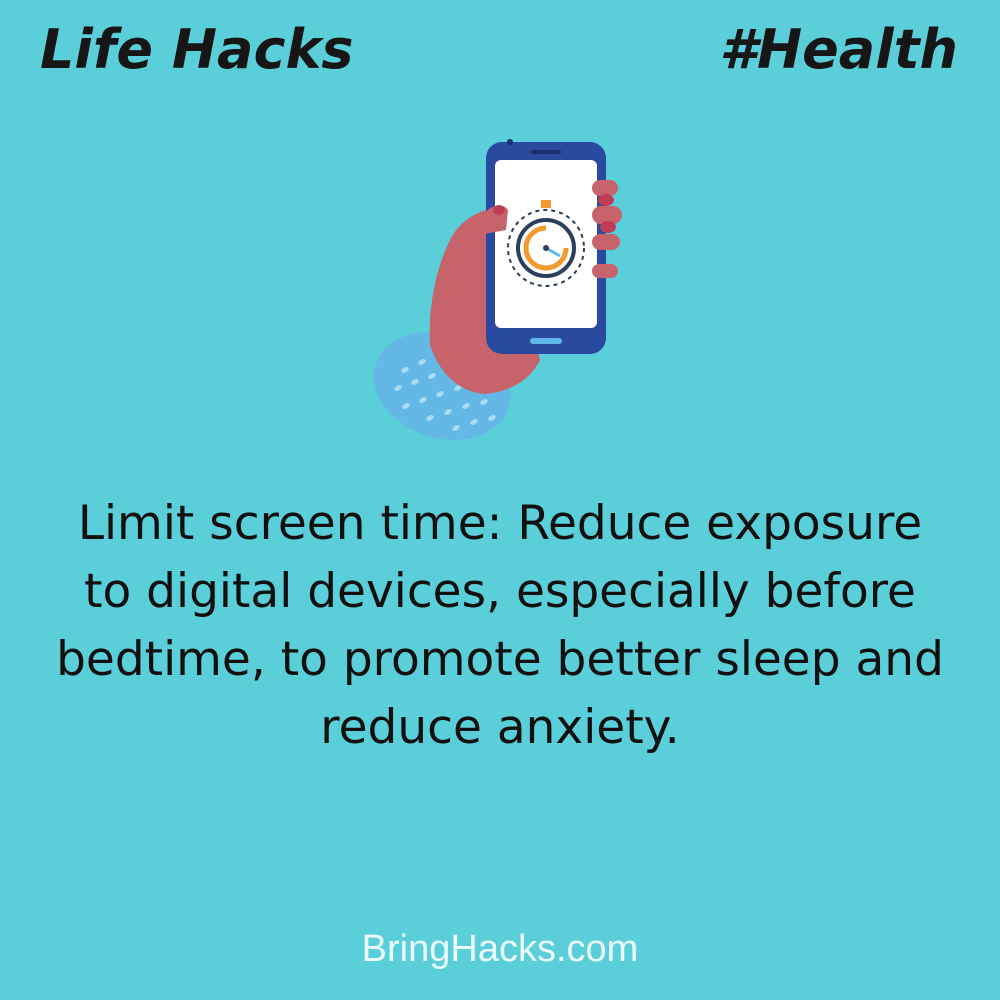  I want to click on site-footer: BringHacks.com, so click(500, 949).